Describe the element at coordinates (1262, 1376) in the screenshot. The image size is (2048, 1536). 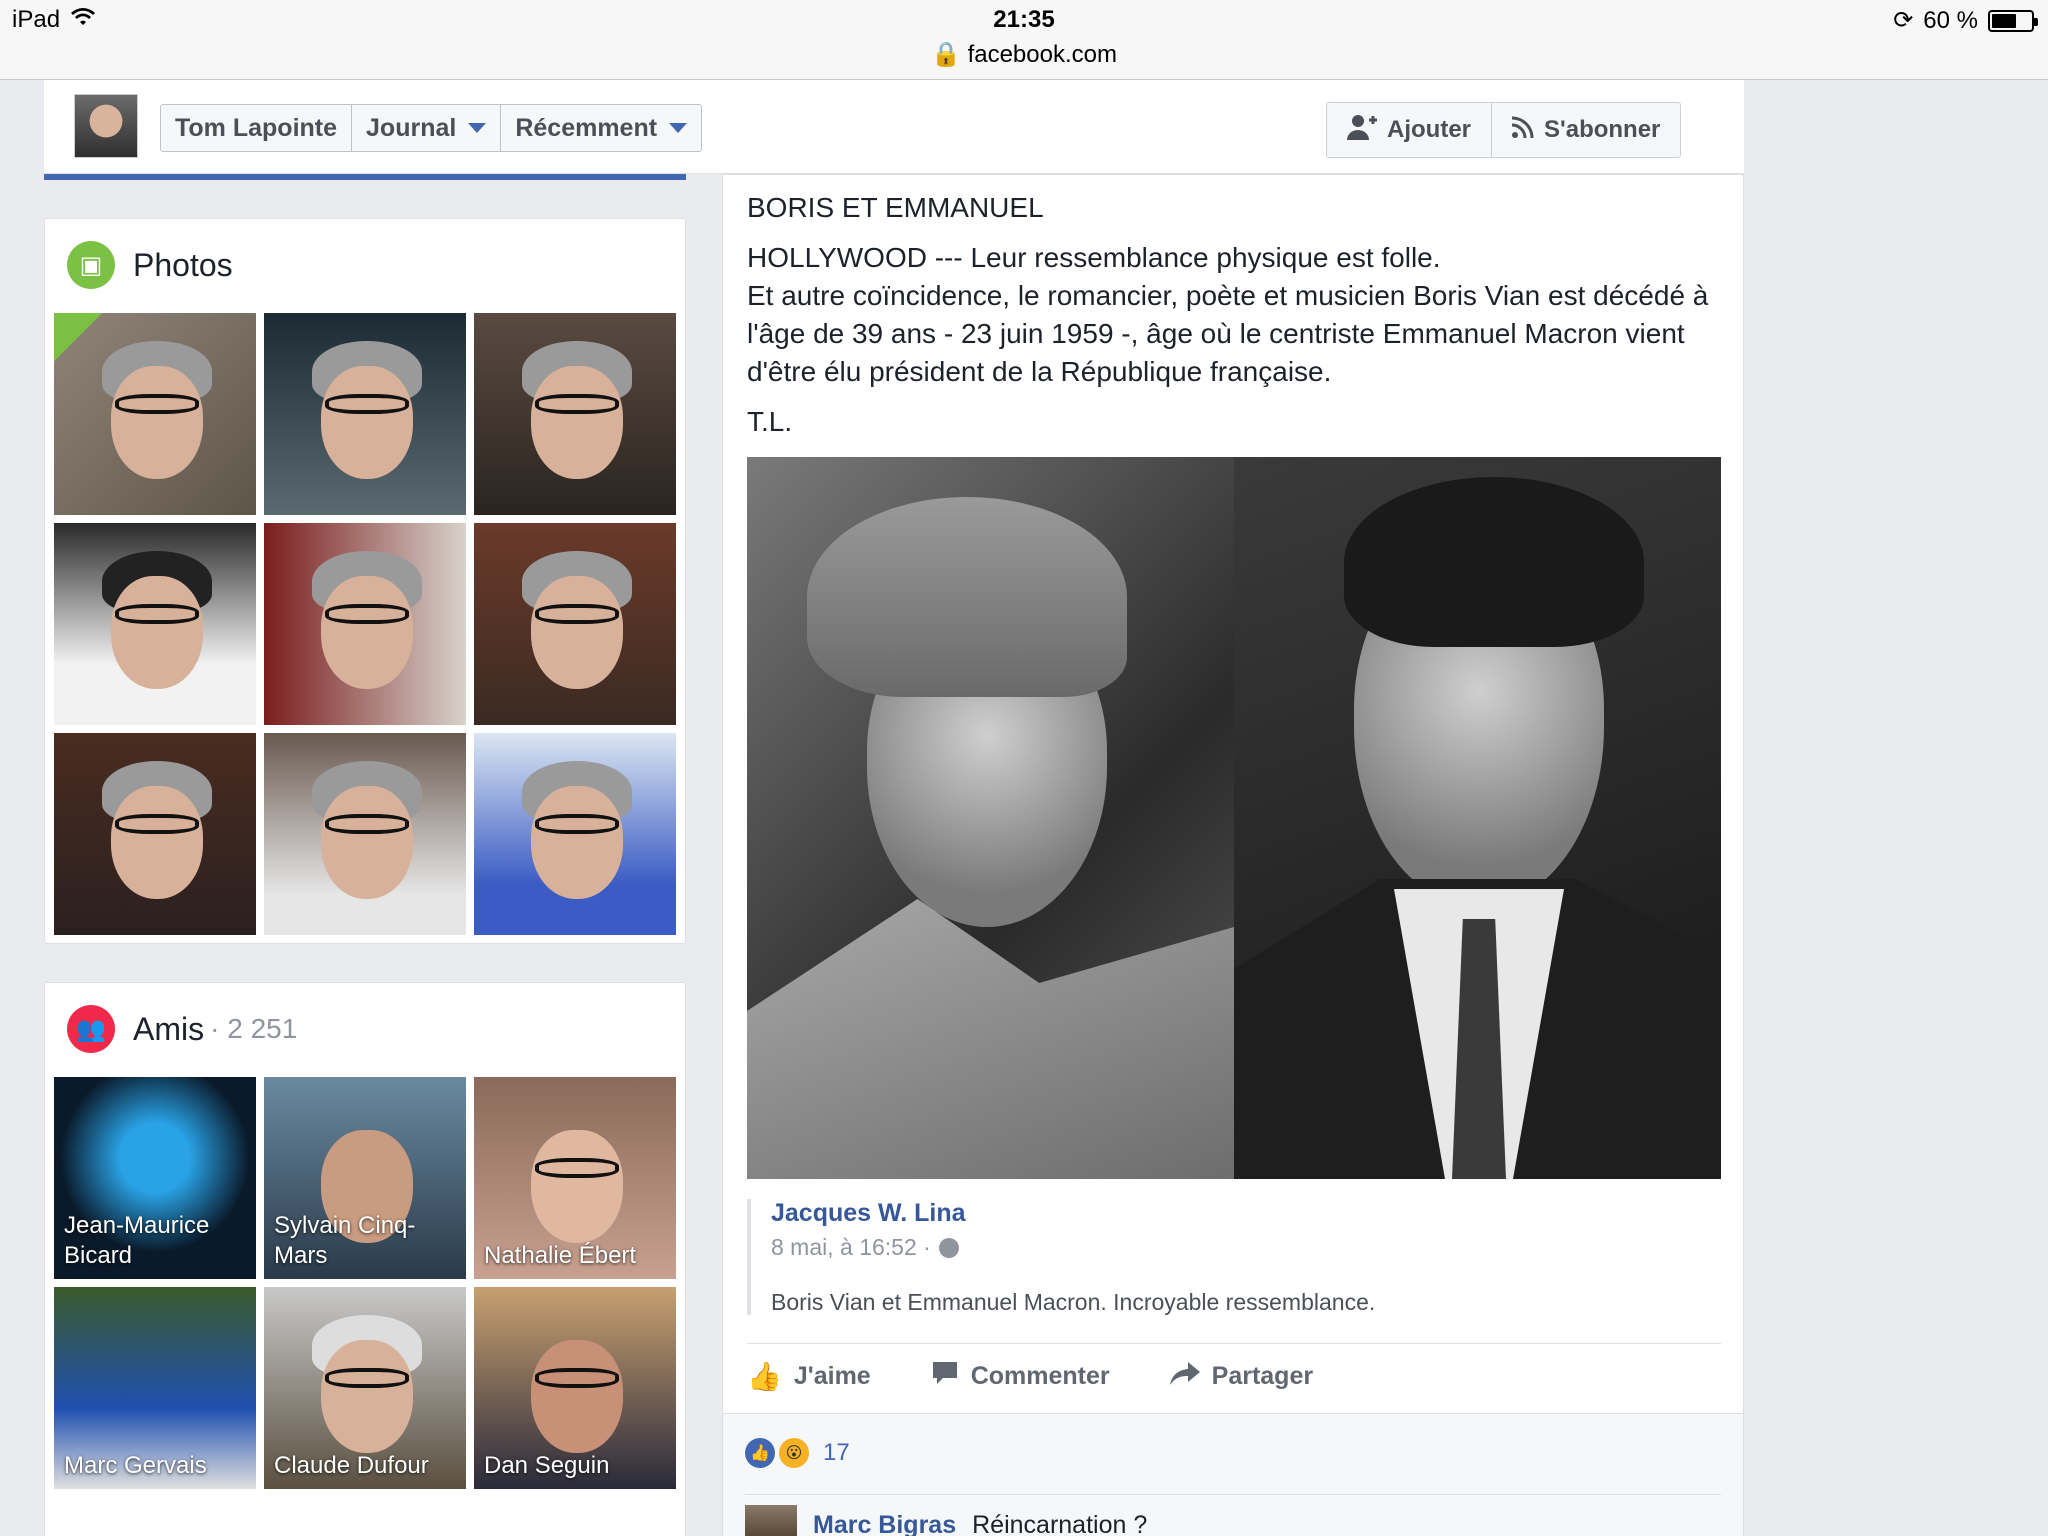
I see `share-label: Partager` at that location.